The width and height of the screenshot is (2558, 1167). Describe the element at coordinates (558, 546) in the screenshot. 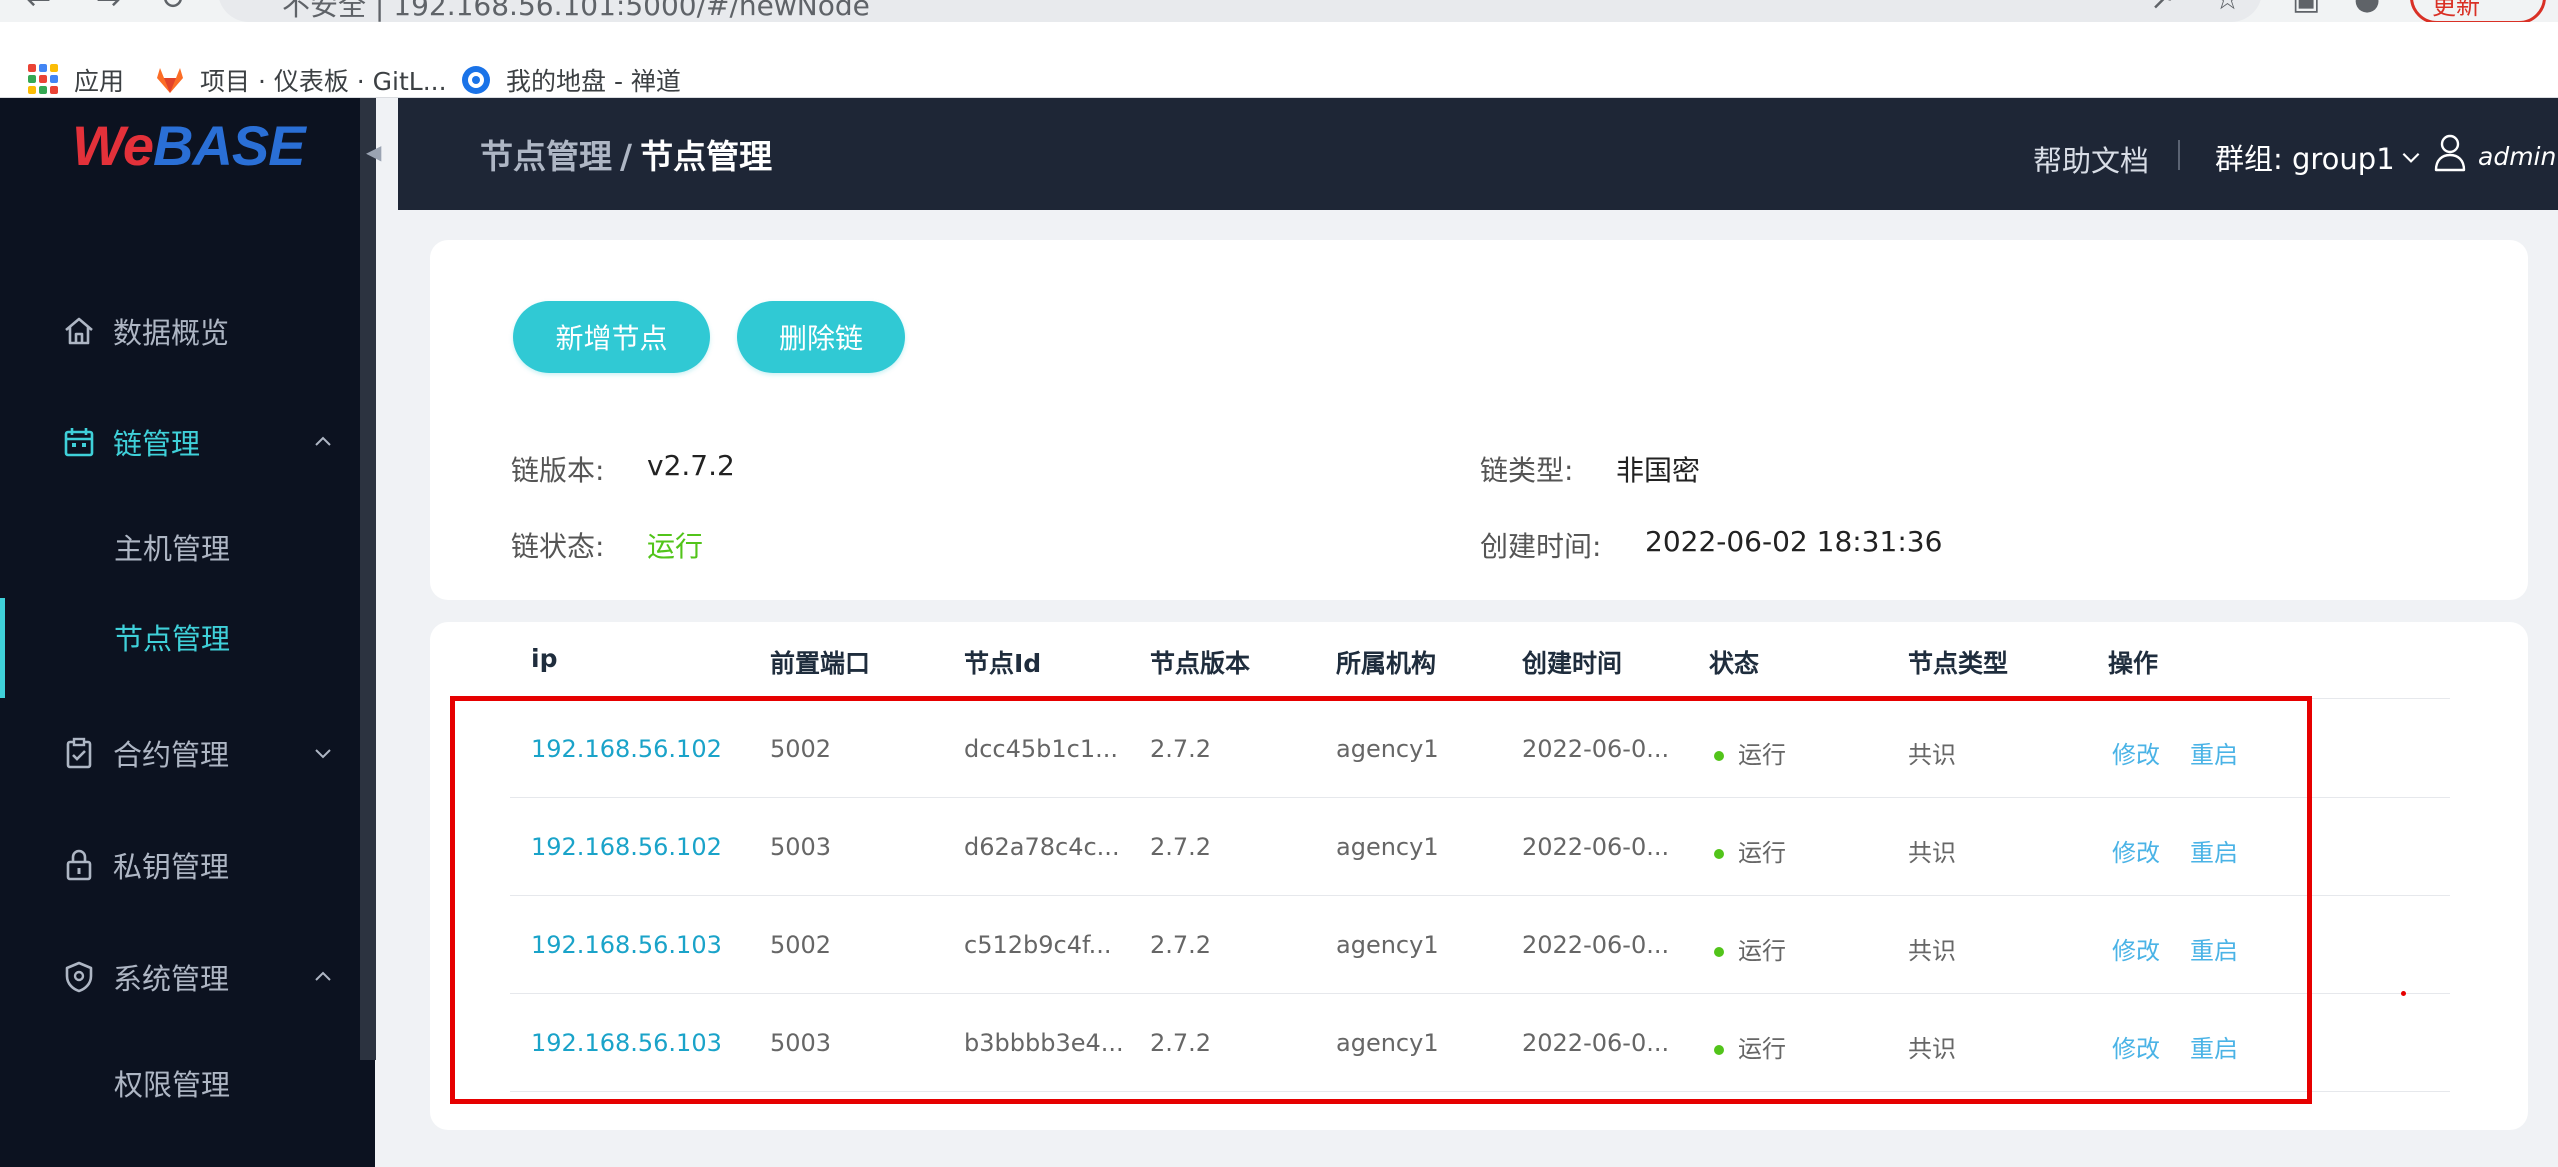

I see `chain-status-label: 链状态:` at that location.